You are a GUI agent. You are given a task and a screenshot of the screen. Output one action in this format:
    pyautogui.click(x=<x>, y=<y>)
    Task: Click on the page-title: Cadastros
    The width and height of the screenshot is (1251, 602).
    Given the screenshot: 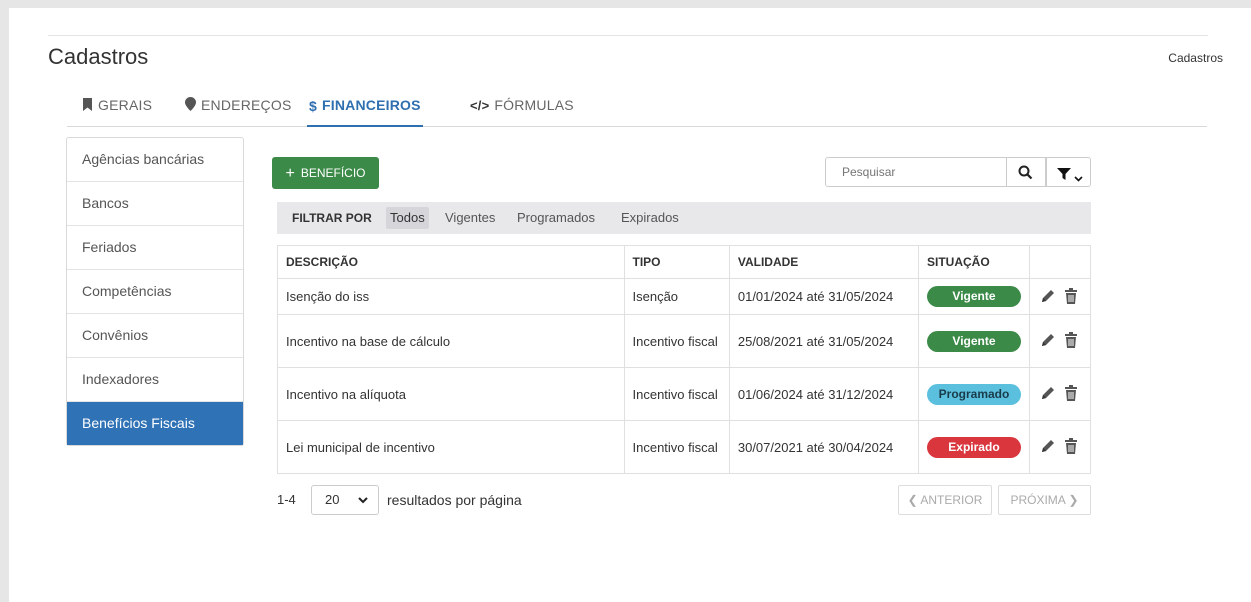 What is the action you would take?
    pyautogui.click(x=98, y=56)
    